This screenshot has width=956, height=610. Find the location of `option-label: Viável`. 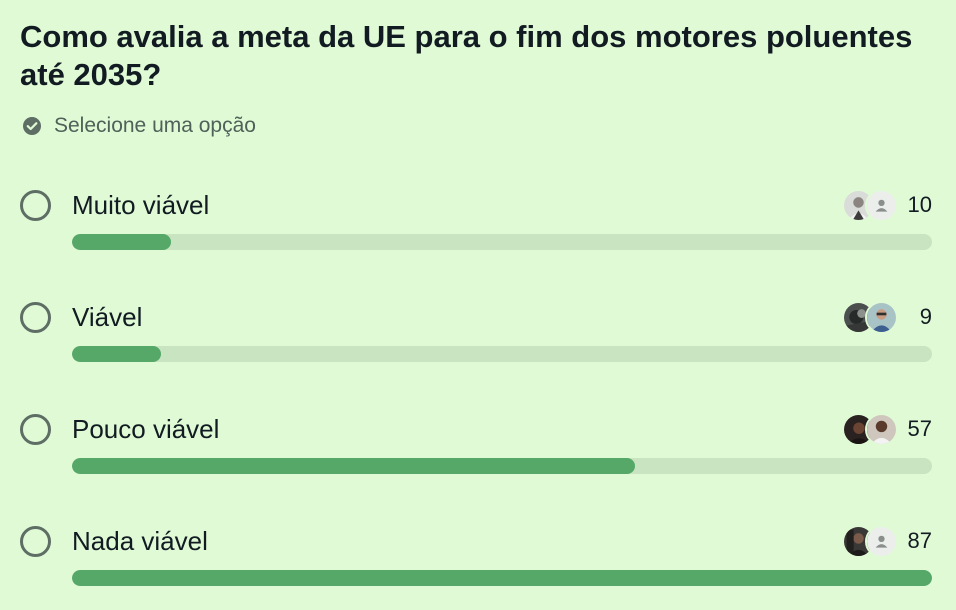

option-label: Viável is located at coordinates (107, 317).